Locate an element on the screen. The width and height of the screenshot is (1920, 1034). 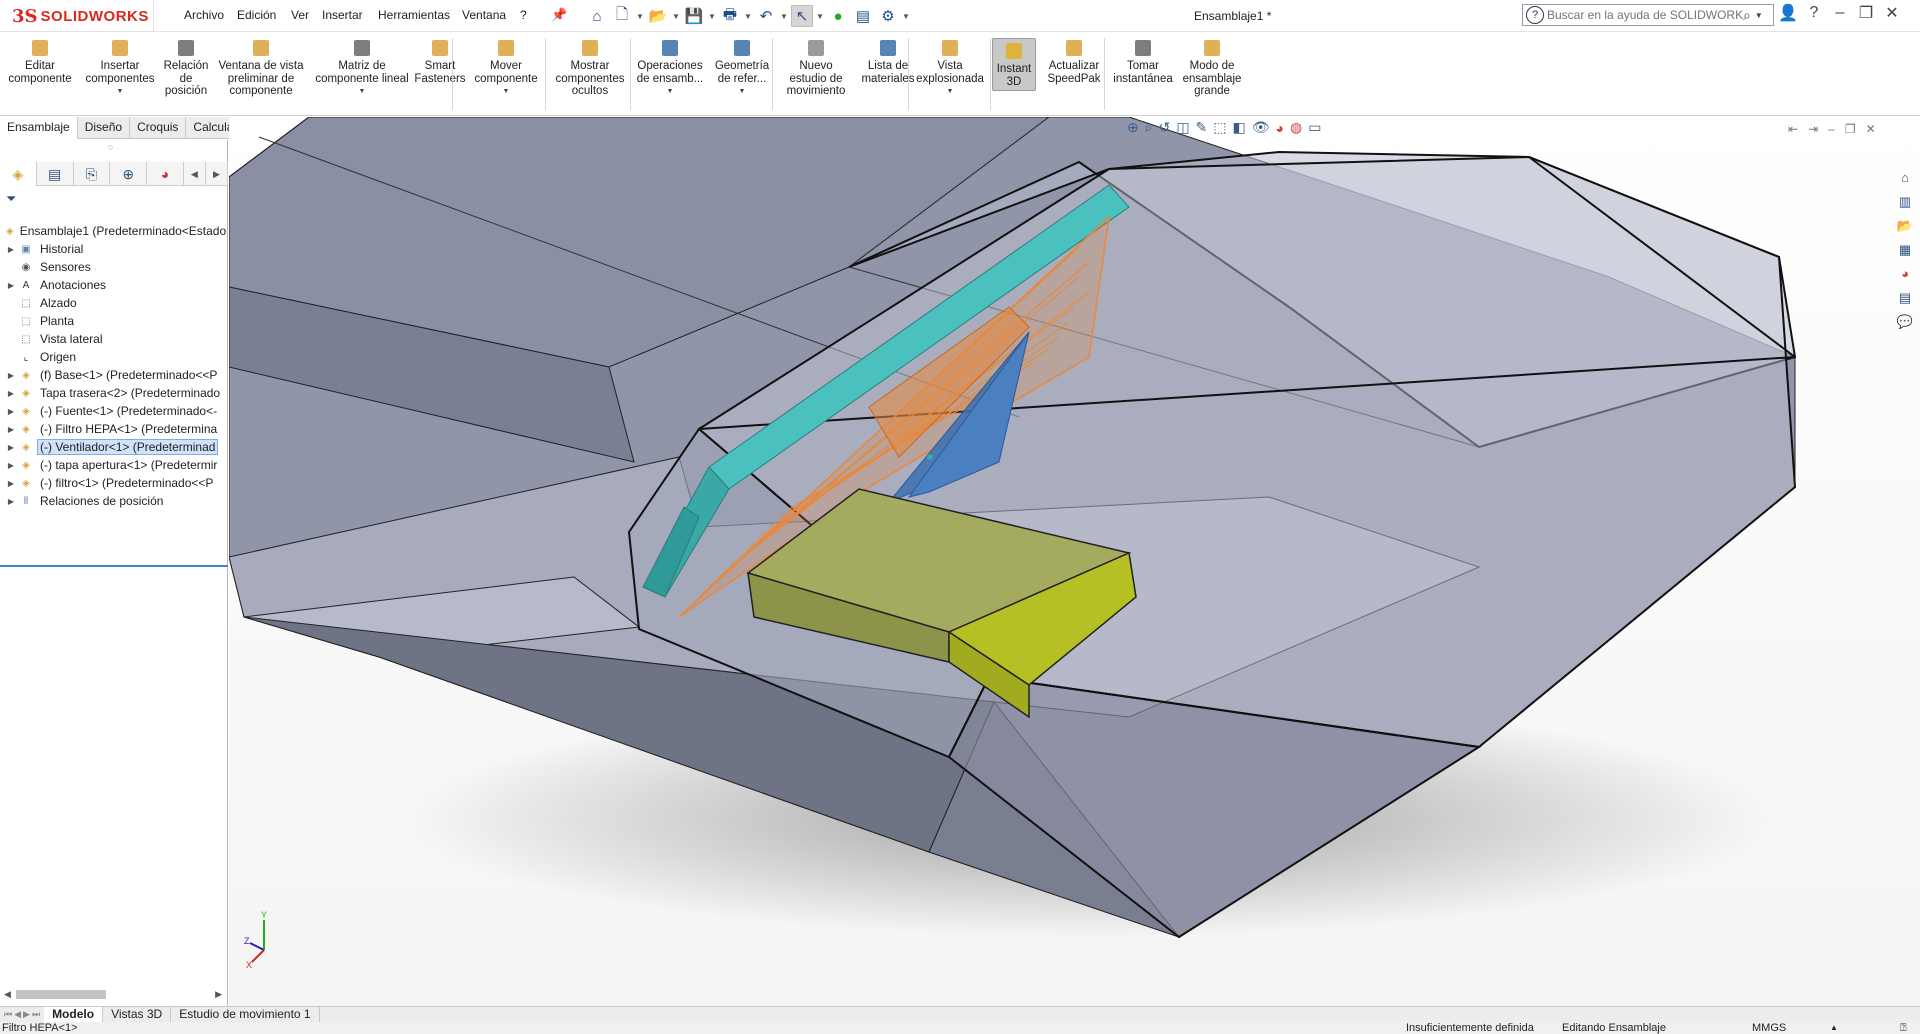
solidworks-resources-icon: ⌂ is located at coordinates (1905, 179).